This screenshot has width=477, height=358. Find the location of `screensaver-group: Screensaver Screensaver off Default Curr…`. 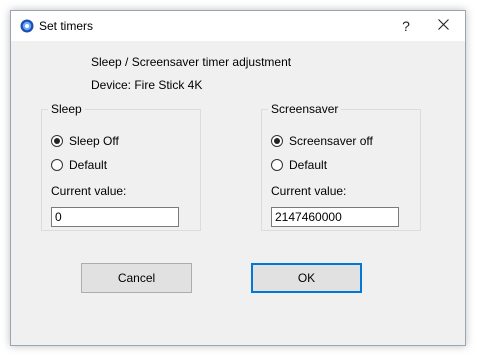

screensaver-group: Screensaver Screensaver off Default Curr… is located at coordinates (341, 166).